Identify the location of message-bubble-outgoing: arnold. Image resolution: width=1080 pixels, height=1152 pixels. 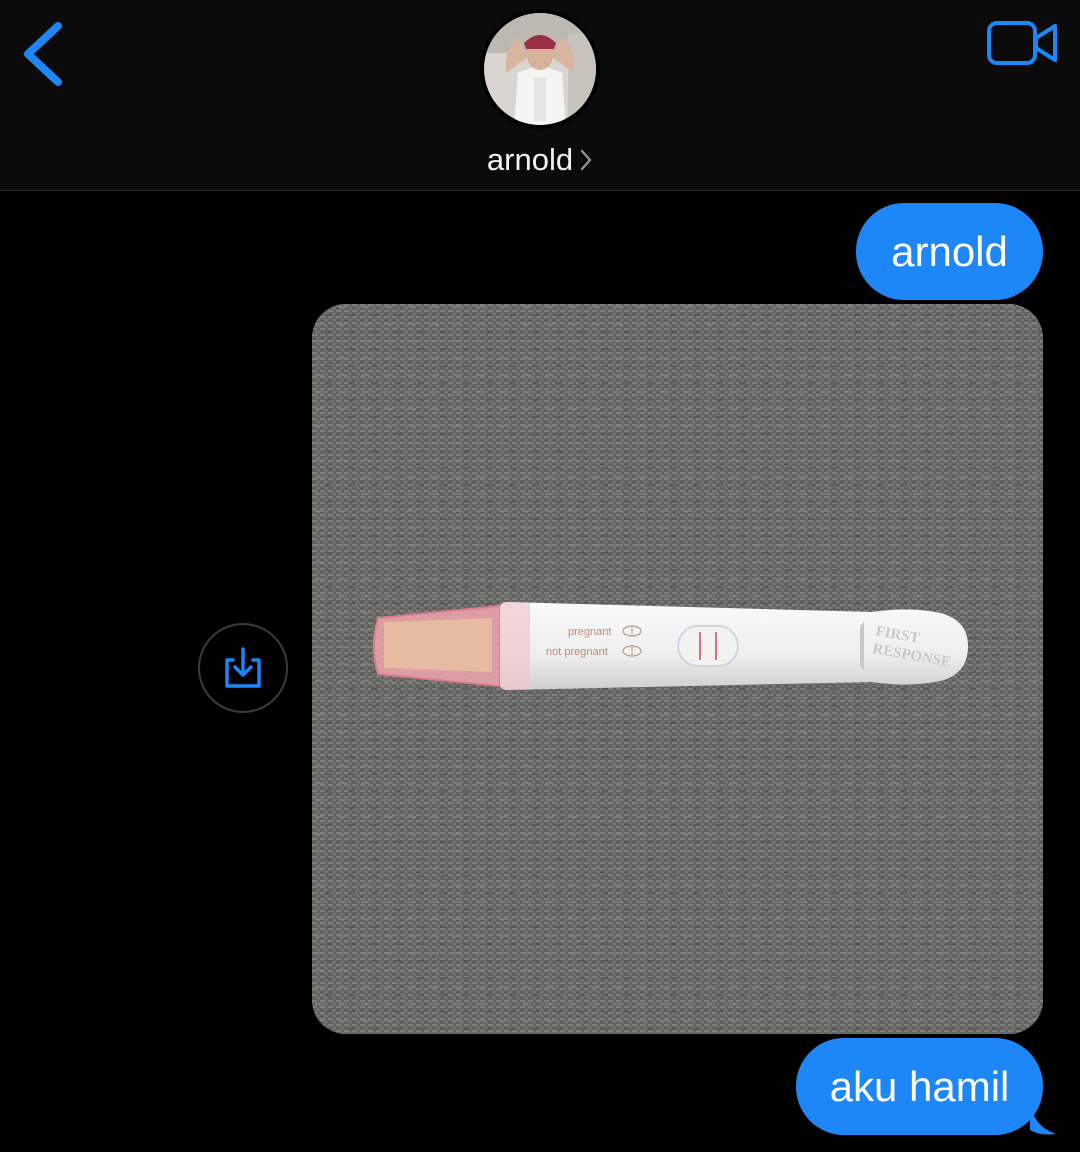
(949, 251).